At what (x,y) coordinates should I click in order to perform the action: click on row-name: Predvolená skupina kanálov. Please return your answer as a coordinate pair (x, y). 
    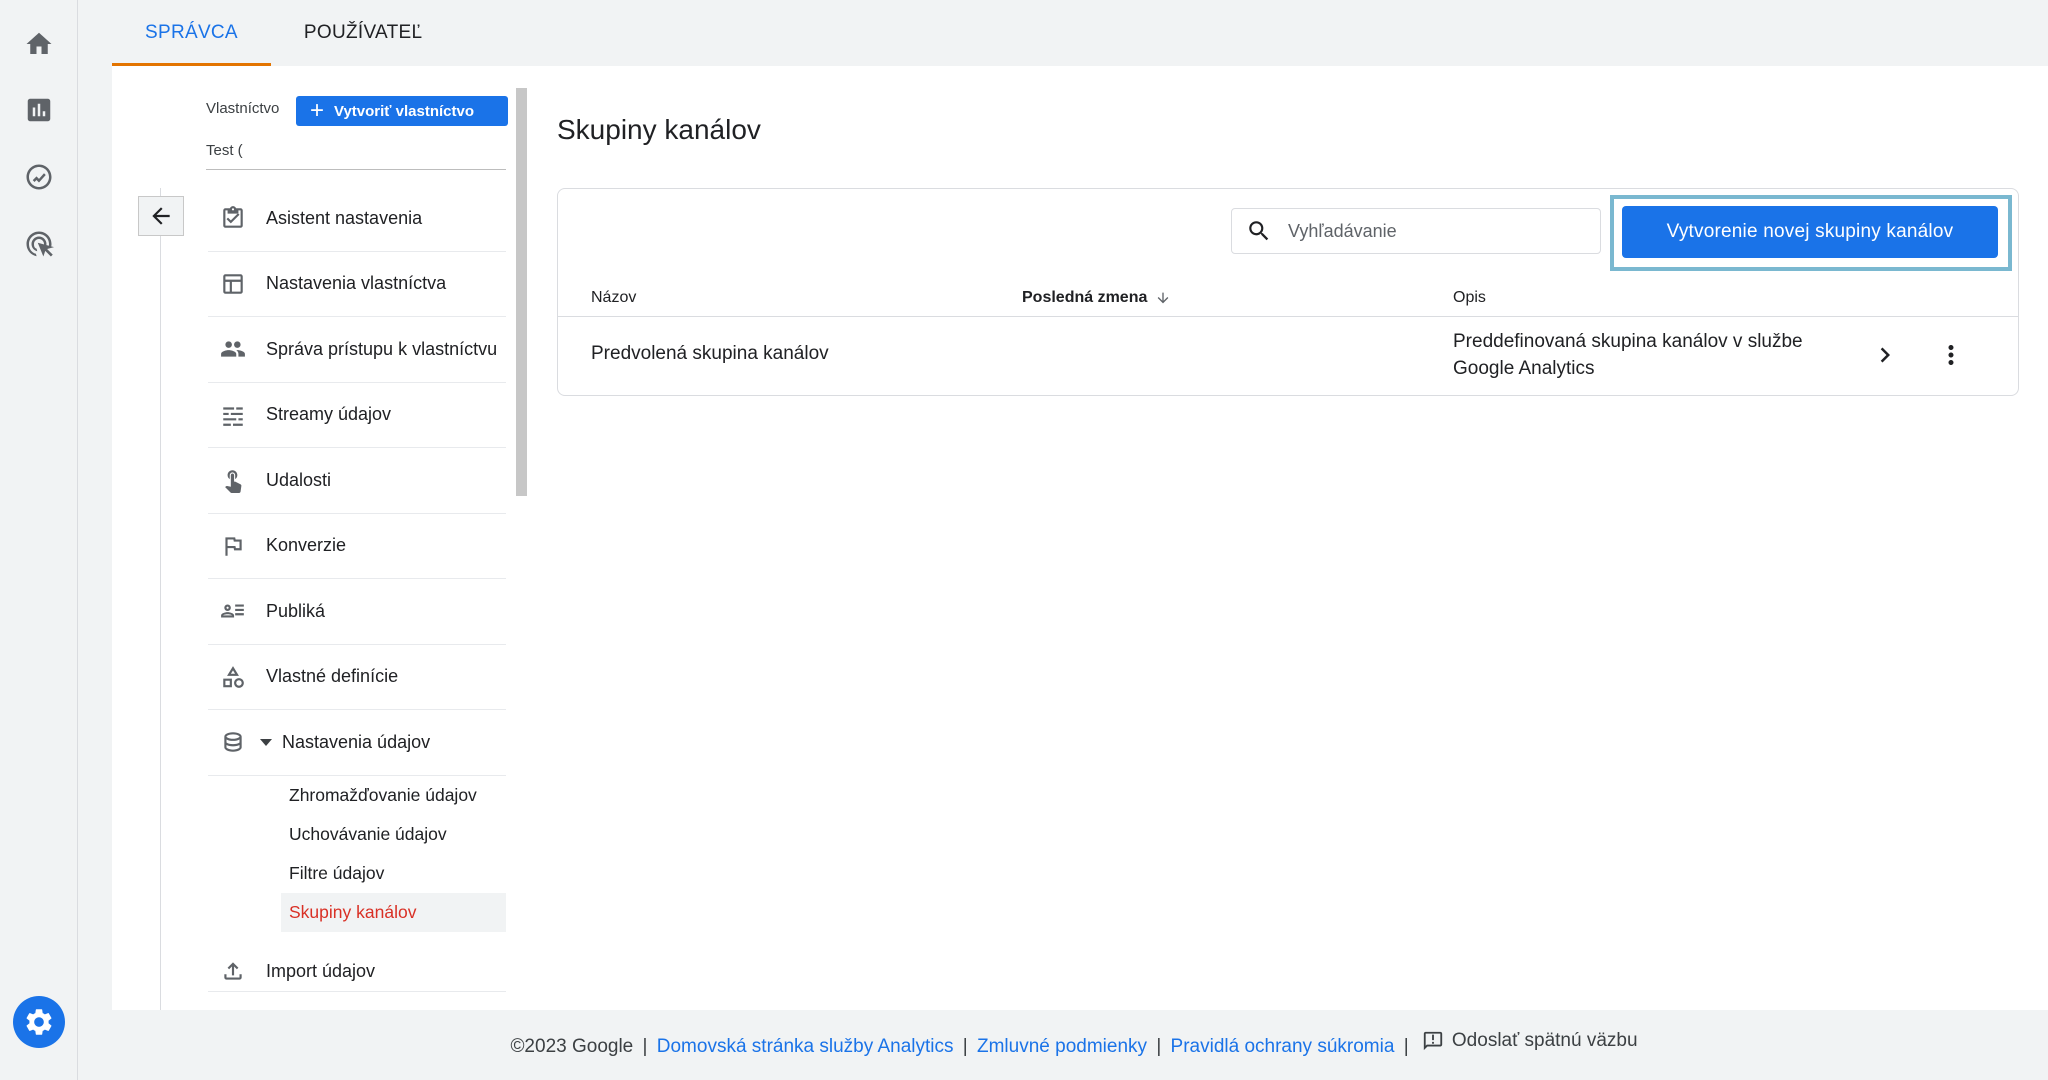
    Looking at the image, I should click on (710, 353).